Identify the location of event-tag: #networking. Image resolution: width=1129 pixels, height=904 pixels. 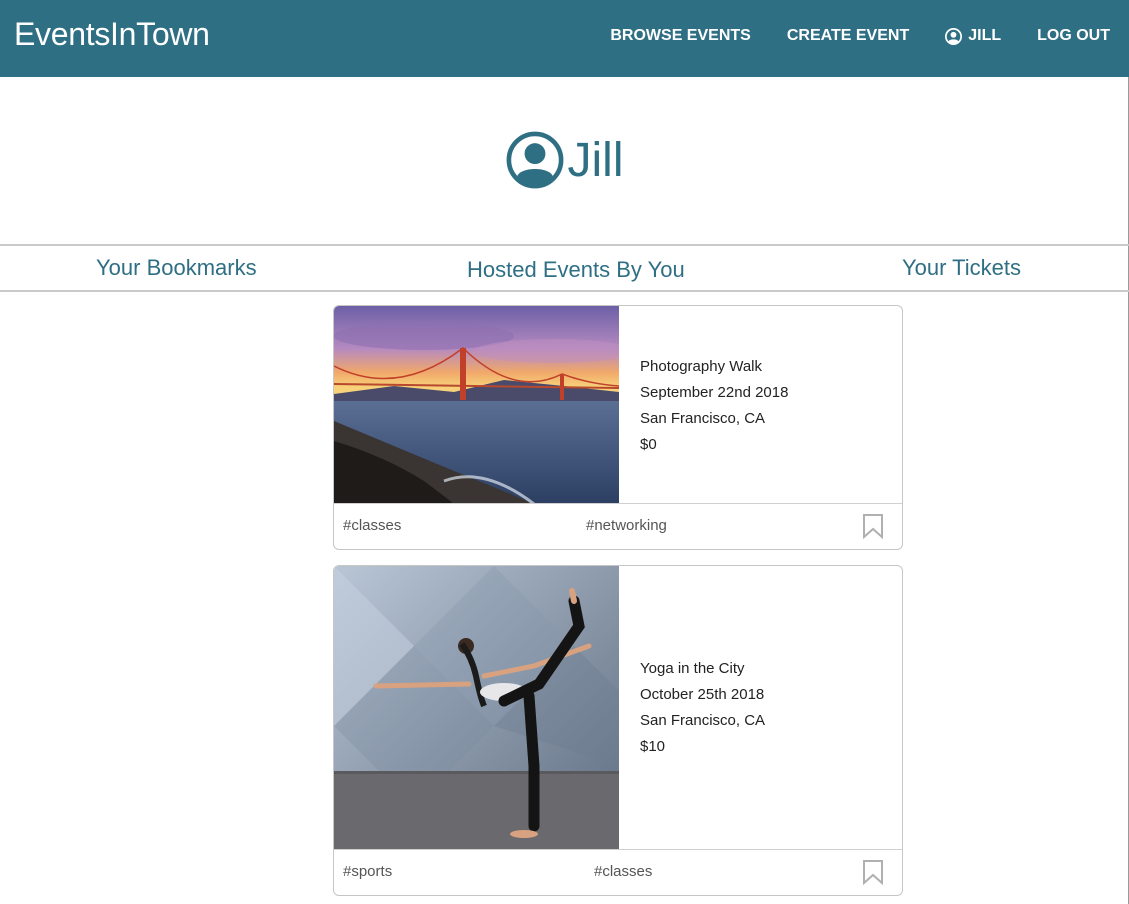
(626, 525).